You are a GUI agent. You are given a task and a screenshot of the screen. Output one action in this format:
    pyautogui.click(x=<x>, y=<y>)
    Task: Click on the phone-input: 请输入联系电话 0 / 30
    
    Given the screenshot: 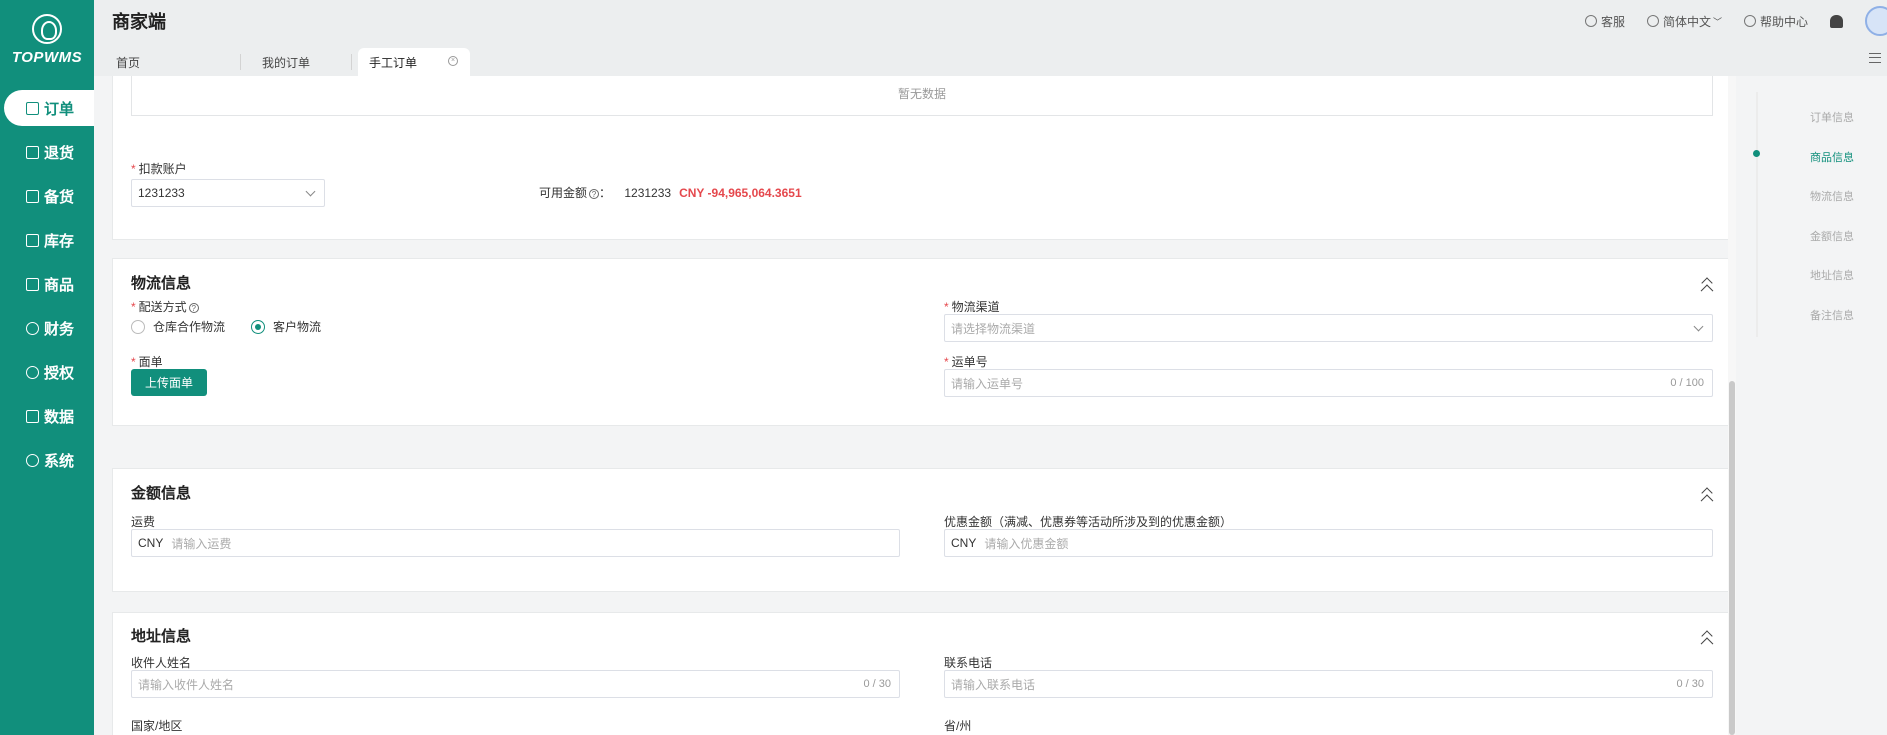 What is the action you would take?
    pyautogui.click(x=1328, y=684)
    